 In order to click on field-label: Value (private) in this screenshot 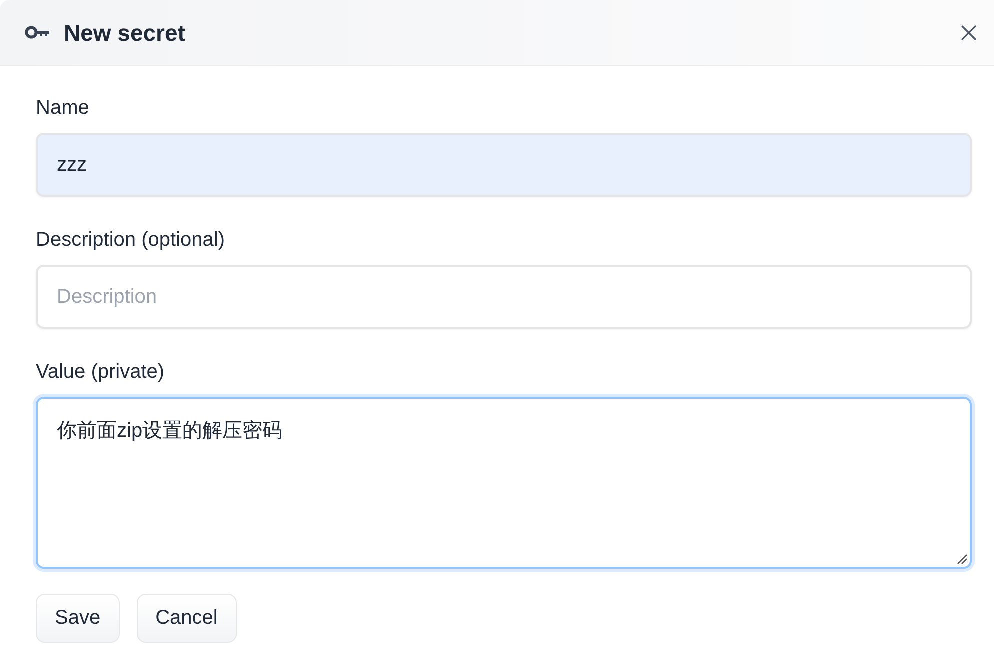, I will do `click(101, 372)`.